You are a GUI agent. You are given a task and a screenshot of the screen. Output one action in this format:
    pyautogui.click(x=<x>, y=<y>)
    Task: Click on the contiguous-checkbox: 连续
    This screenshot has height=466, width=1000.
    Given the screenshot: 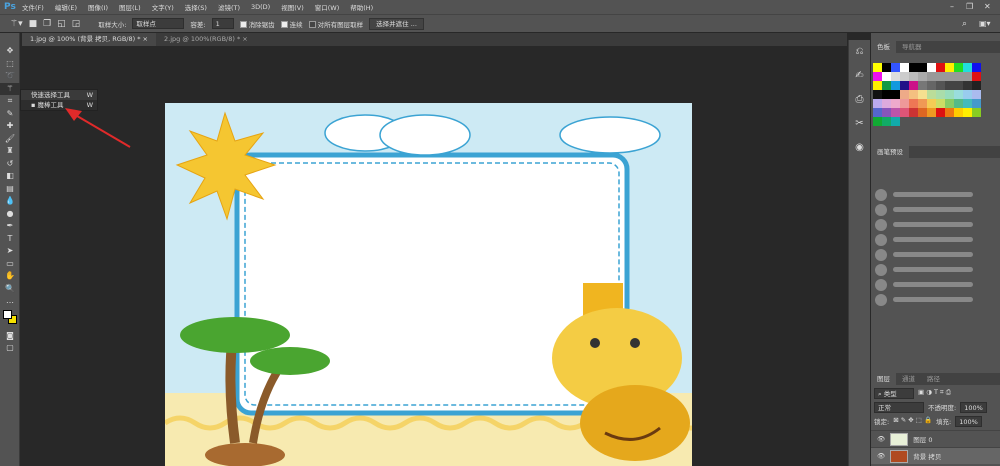 What is the action you would take?
    pyautogui.click(x=291, y=24)
    